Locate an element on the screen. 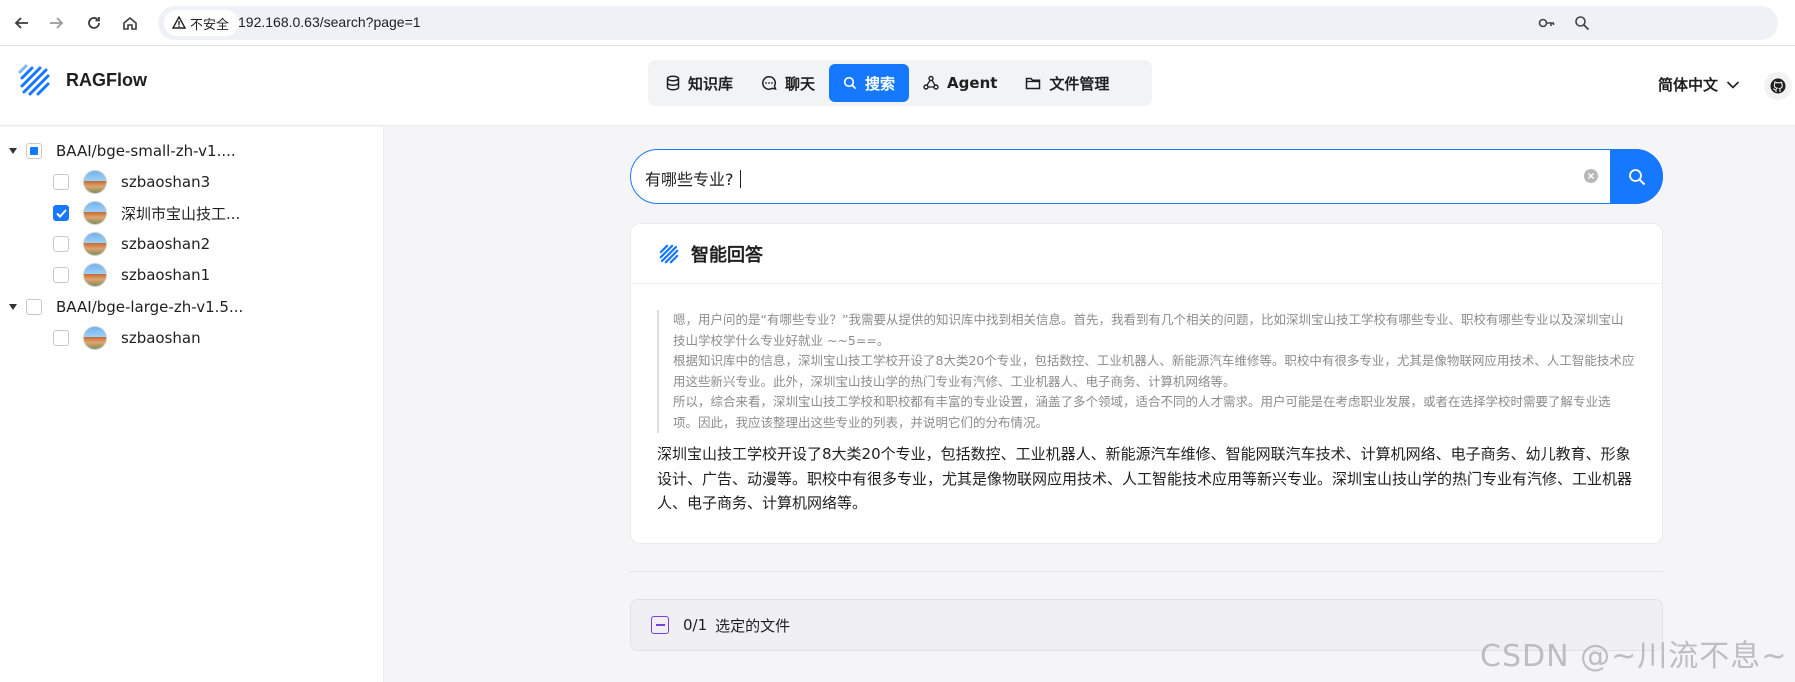  home-icon is located at coordinates (130, 23).